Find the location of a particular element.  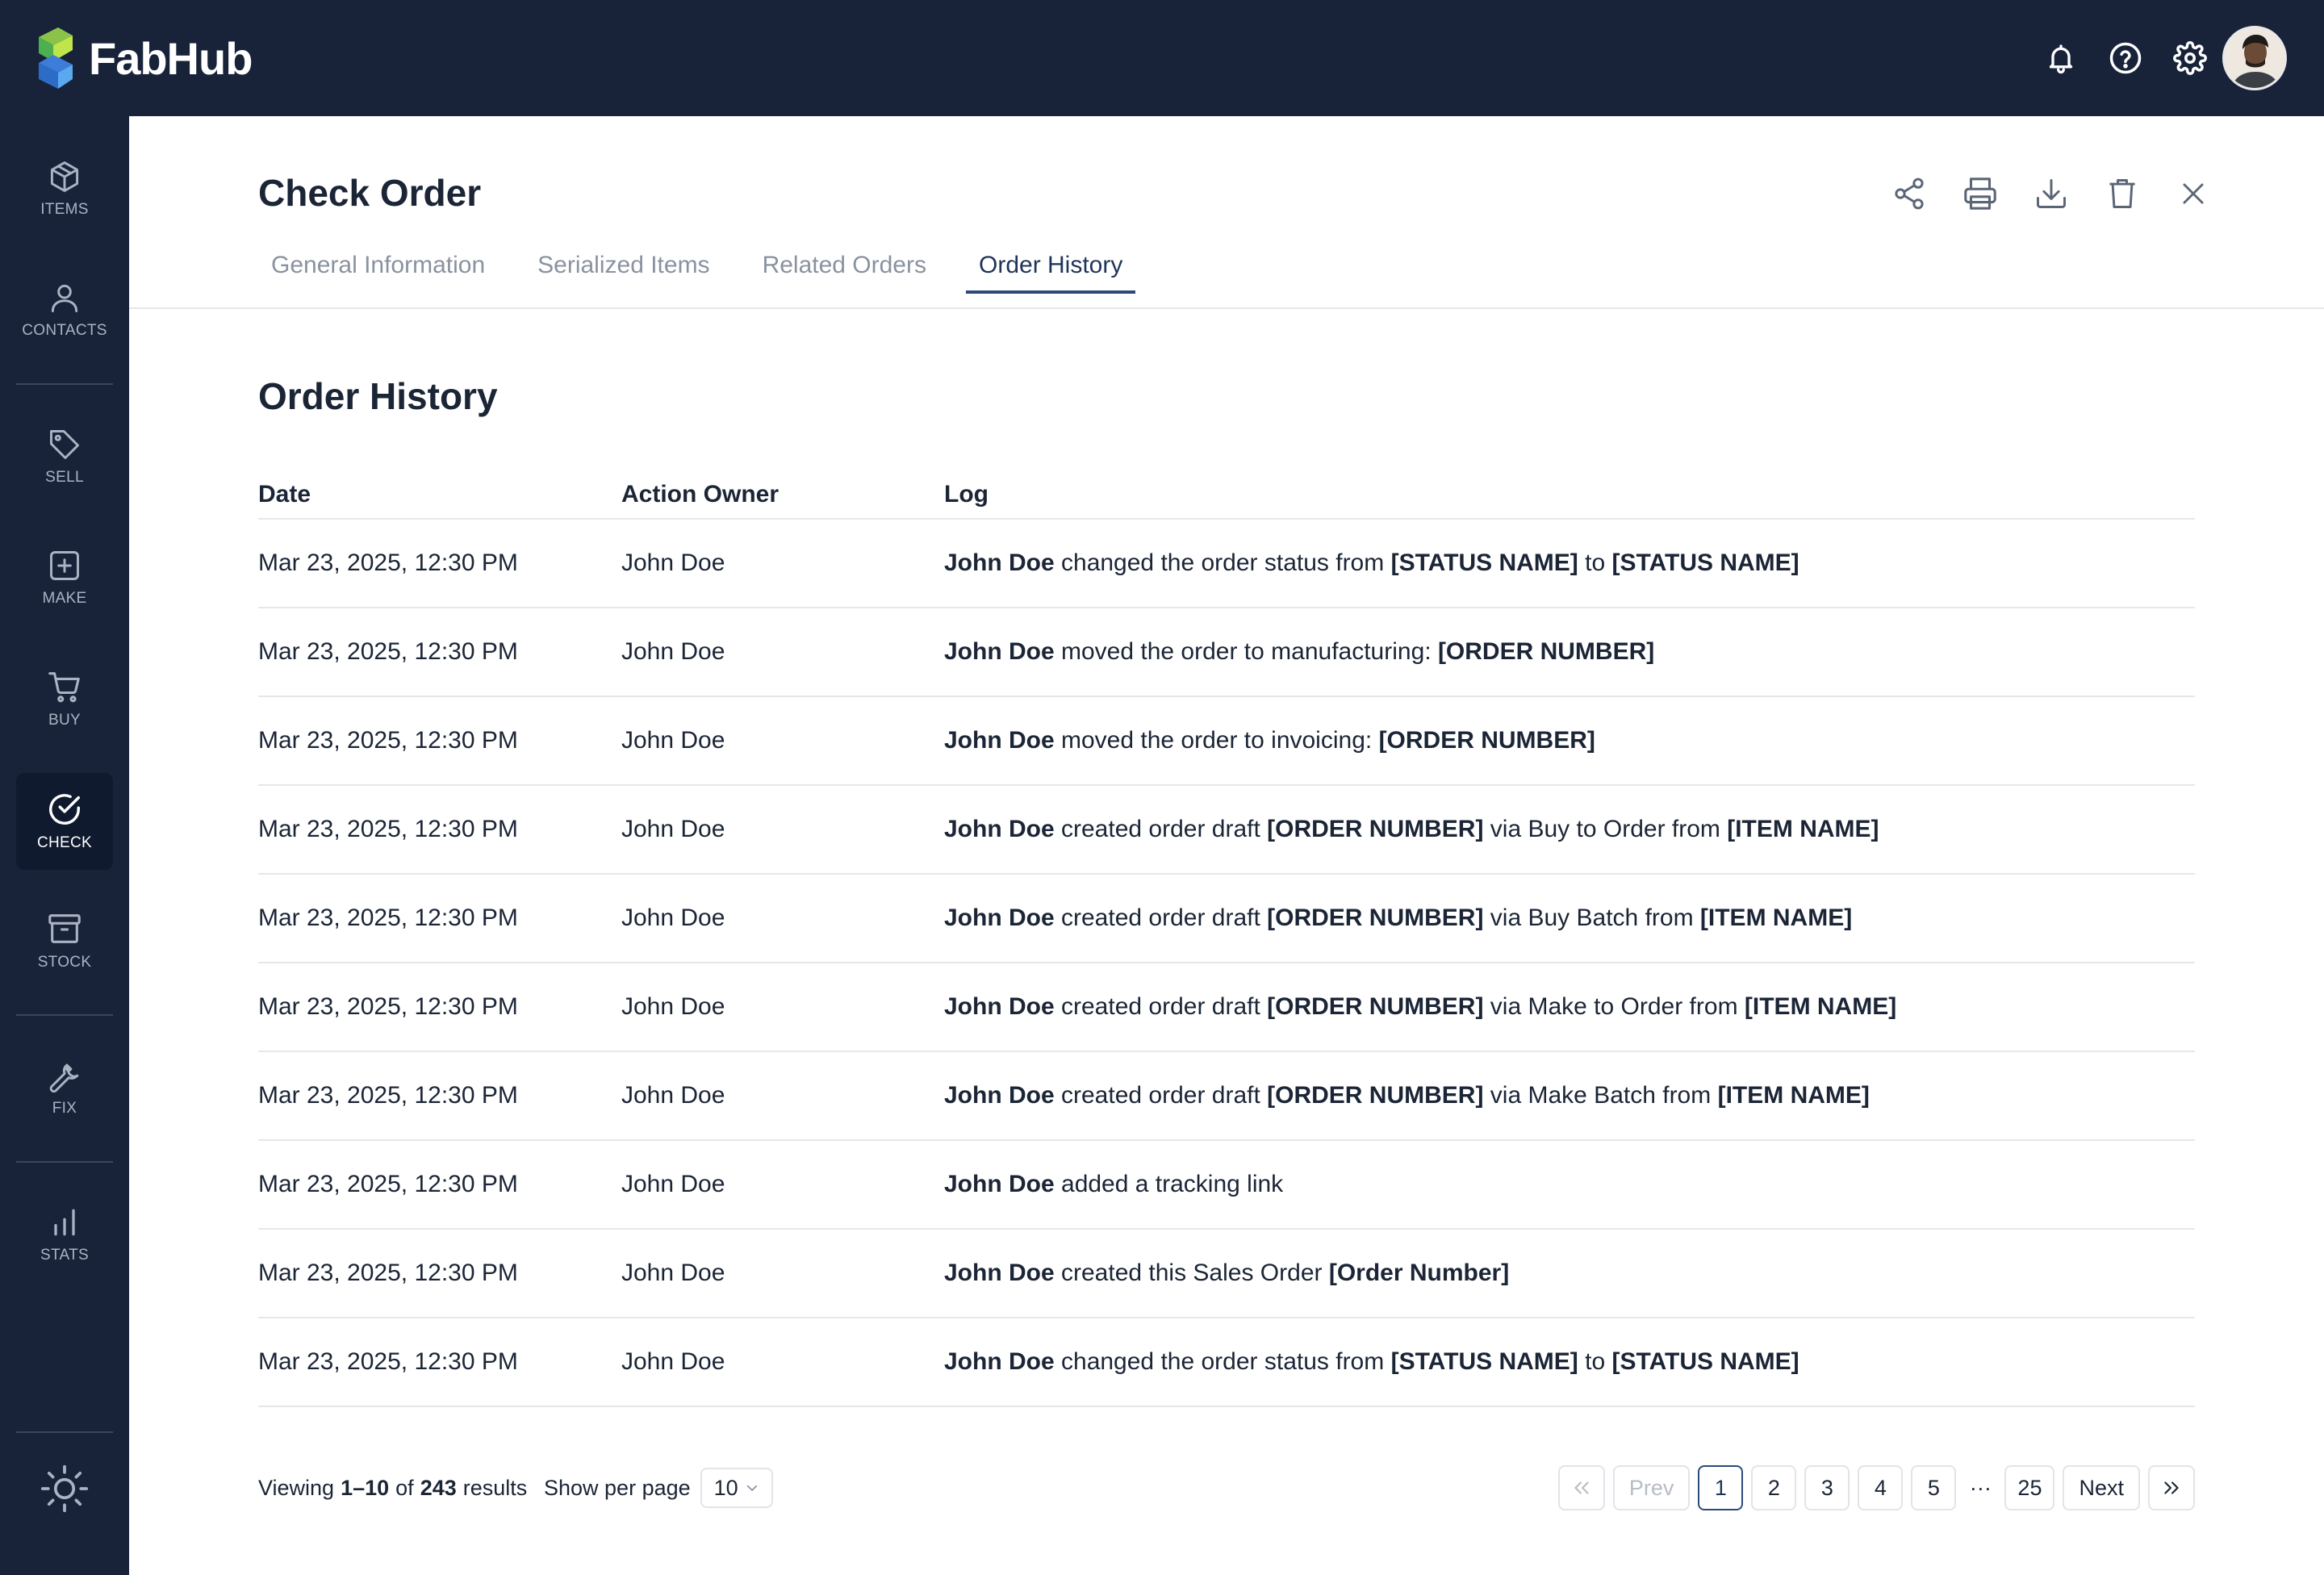

section-title: Order History is located at coordinates (378, 396).